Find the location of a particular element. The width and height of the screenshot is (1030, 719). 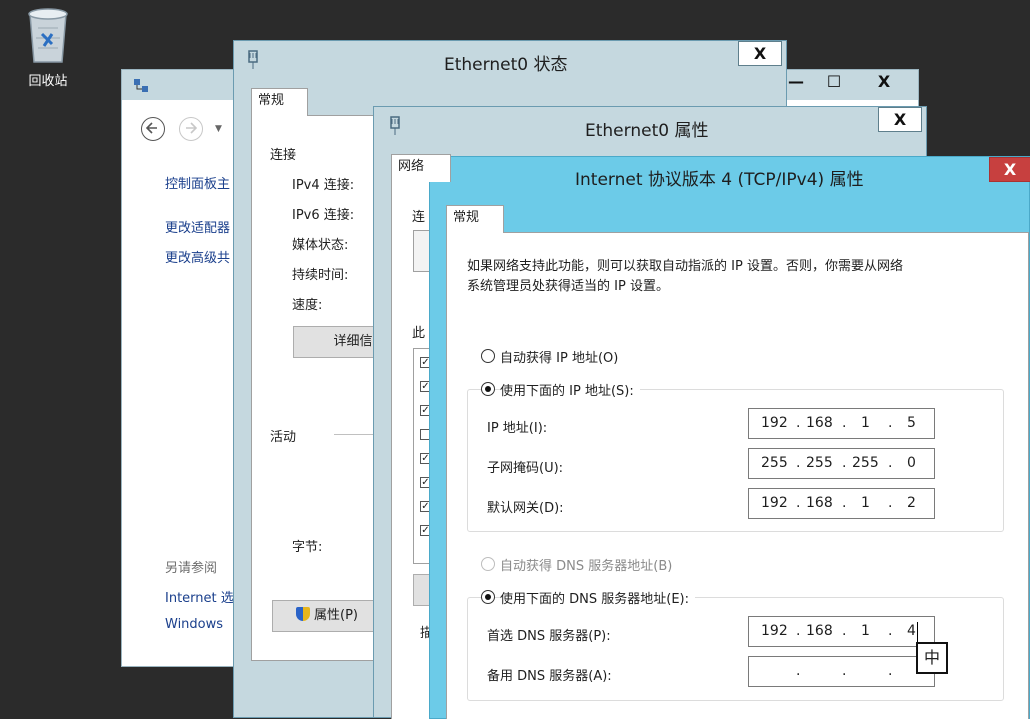

connect-using-label: 连 is located at coordinates (419, 217).